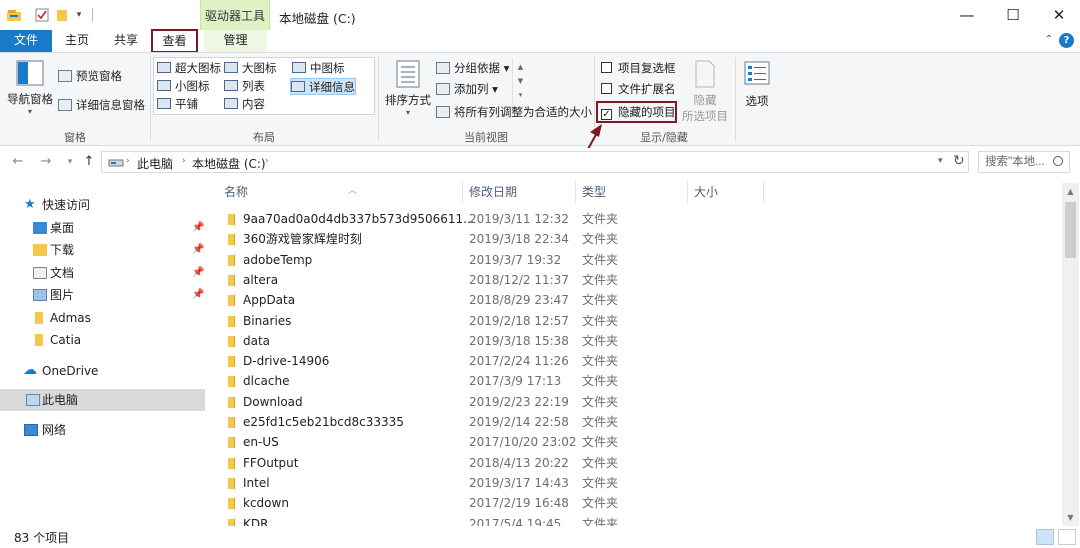 The image size is (1080, 548). I want to click on table-row: FFOutput 2018/4/13 20:22 文件夹, so click(637, 463).